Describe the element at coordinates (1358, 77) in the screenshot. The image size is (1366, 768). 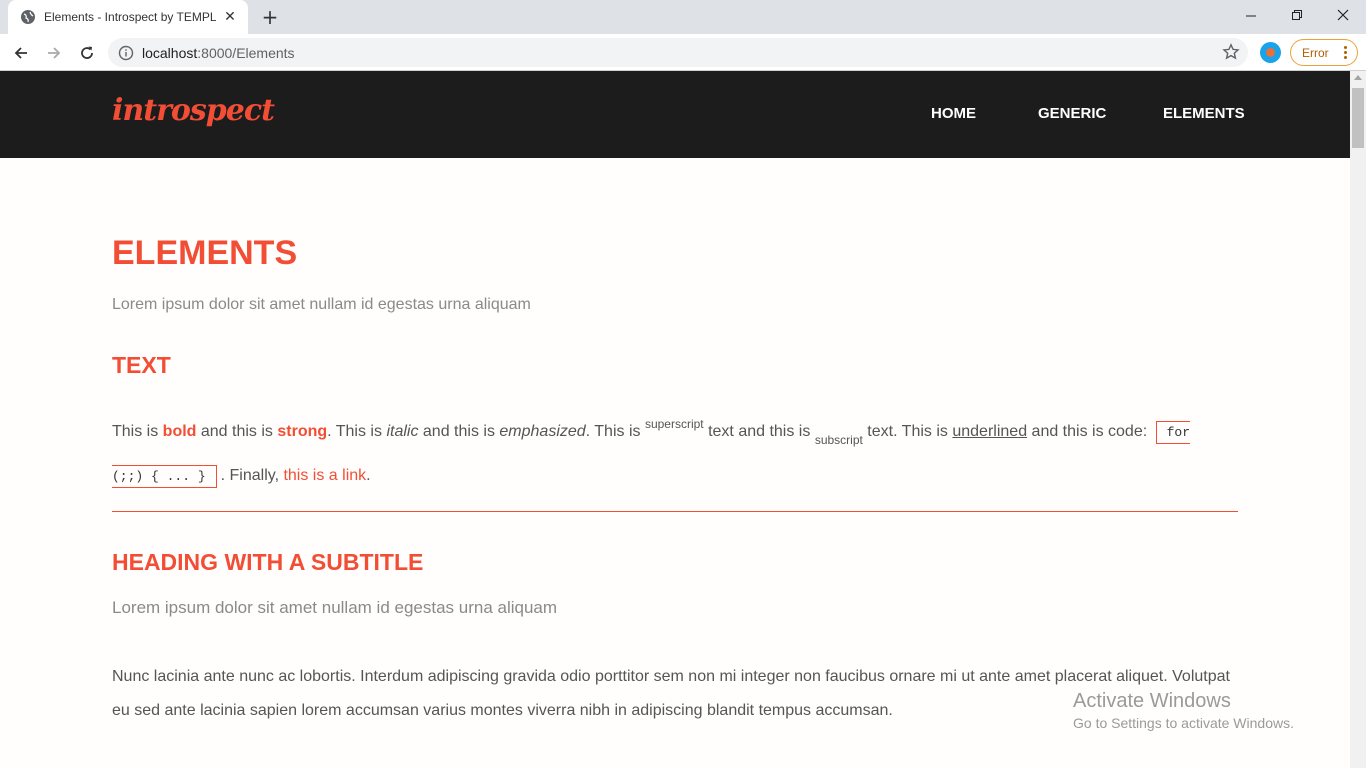
I see `scroll-up-arrow-icon` at that location.